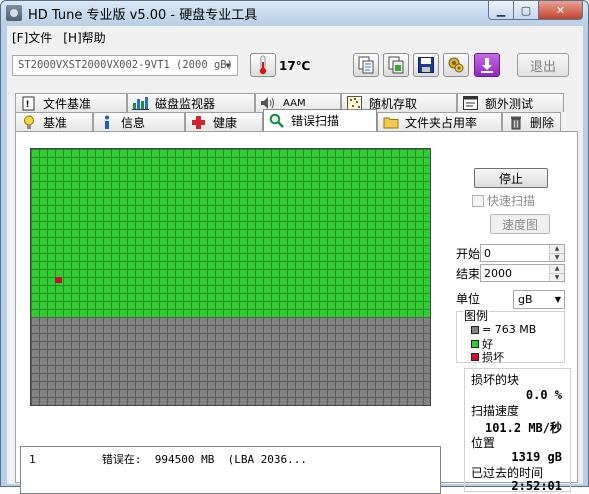 The width and height of the screenshot is (589, 494). I want to click on save-button, so click(426, 65).